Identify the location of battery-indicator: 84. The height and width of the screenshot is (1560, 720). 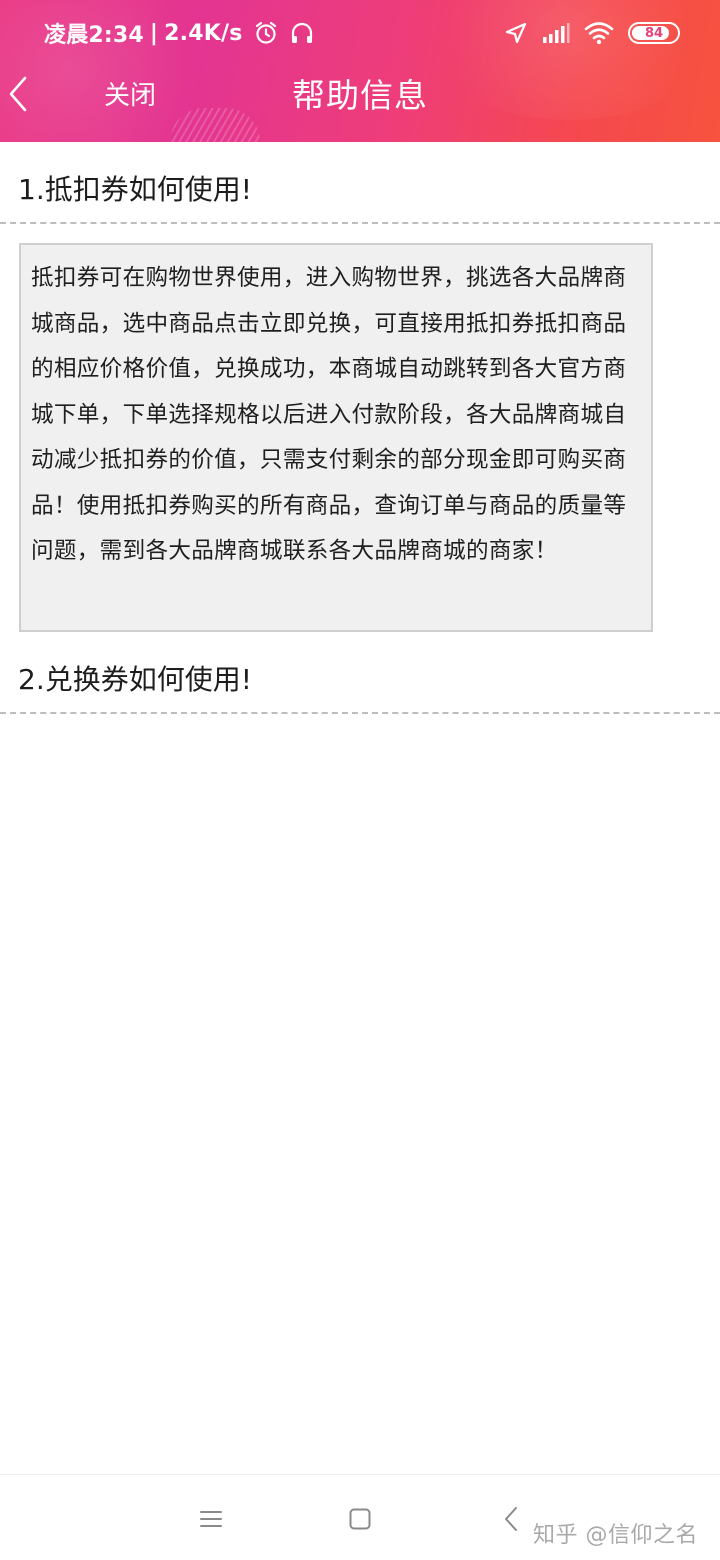
(654, 33).